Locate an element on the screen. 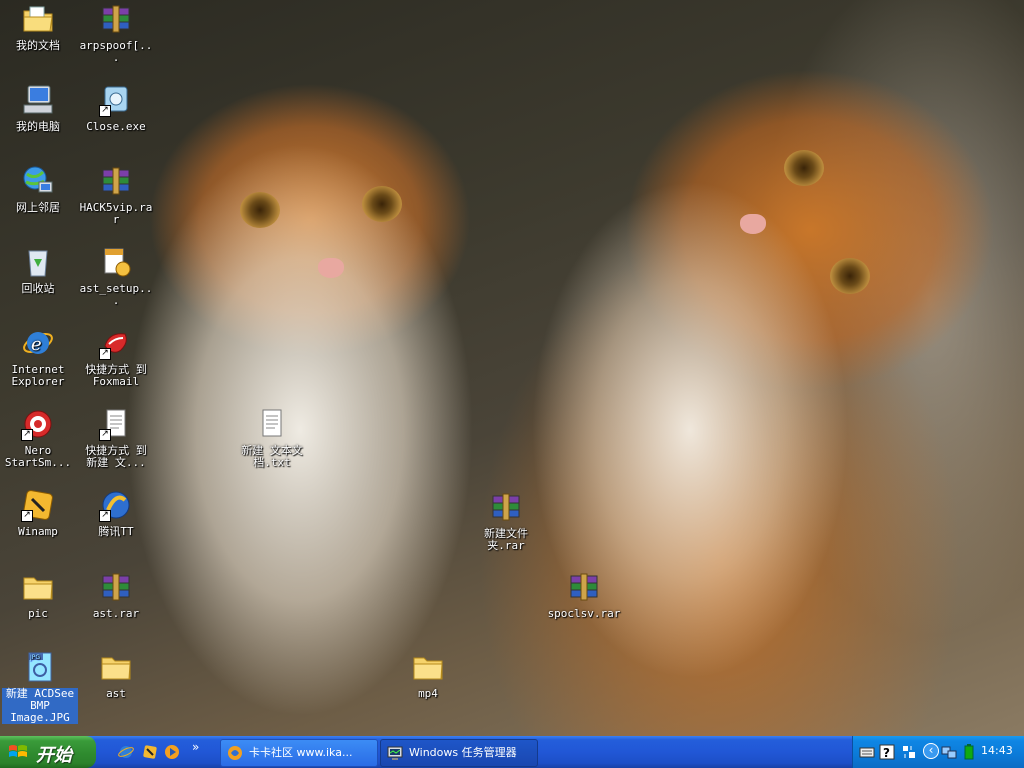 The height and width of the screenshot is (768, 1024). taskbar-button-label: Windows 任务管理器 is located at coordinates (463, 752).